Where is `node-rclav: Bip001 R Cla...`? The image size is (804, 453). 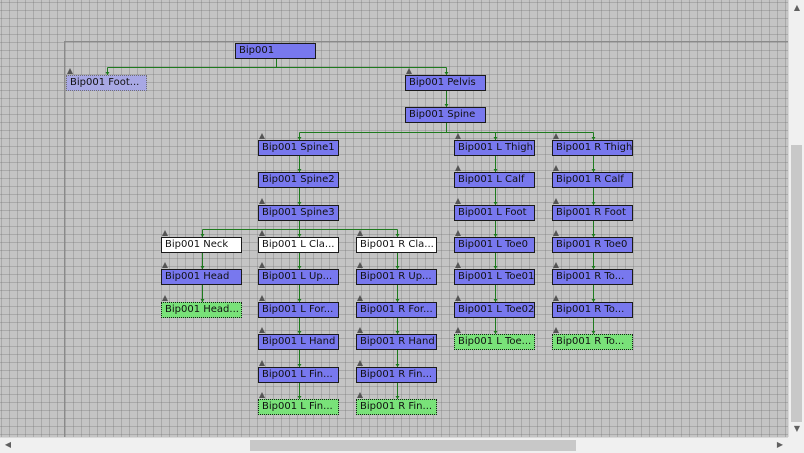
node-rclav: Bip001 R Cla... is located at coordinates (396, 245).